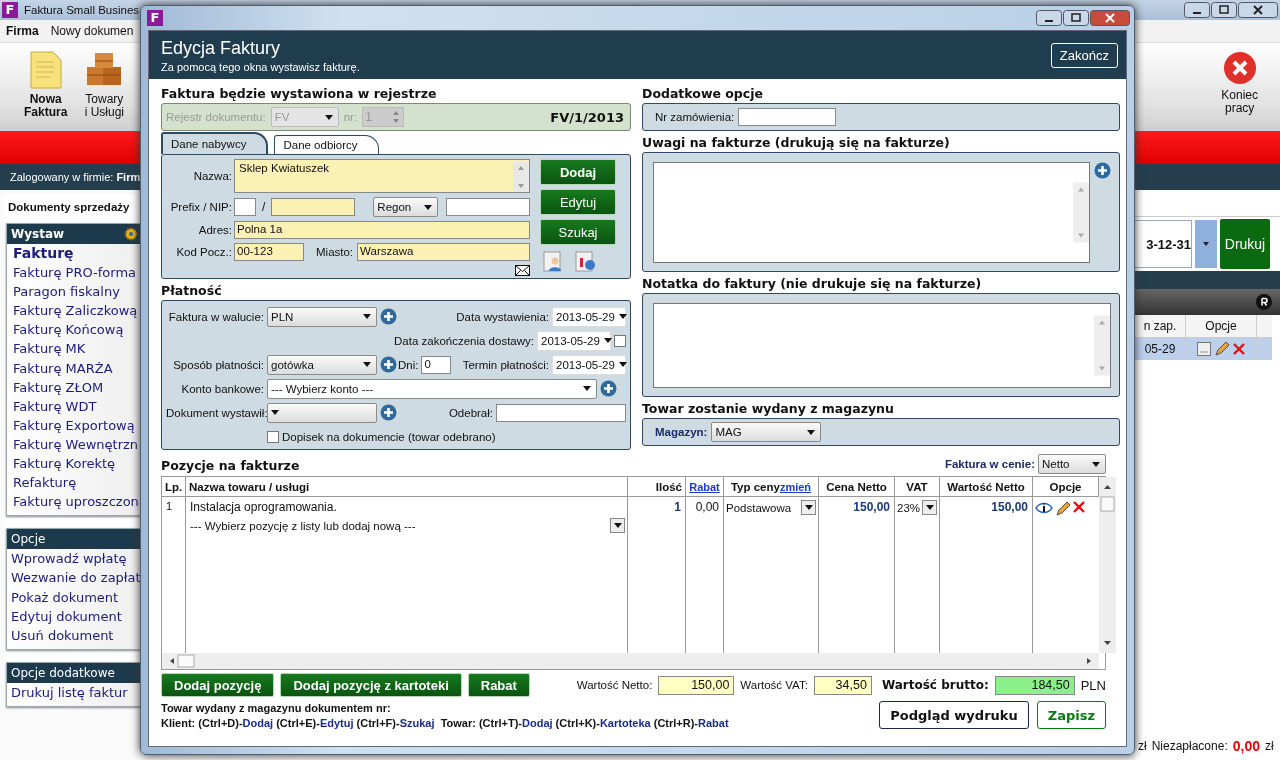 This screenshot has height=760, width=1280. What do you see at coordinates (75, 254) in the screenshot?
I see `sidebar-link: Fakturę` at bounding box center [75, 254].